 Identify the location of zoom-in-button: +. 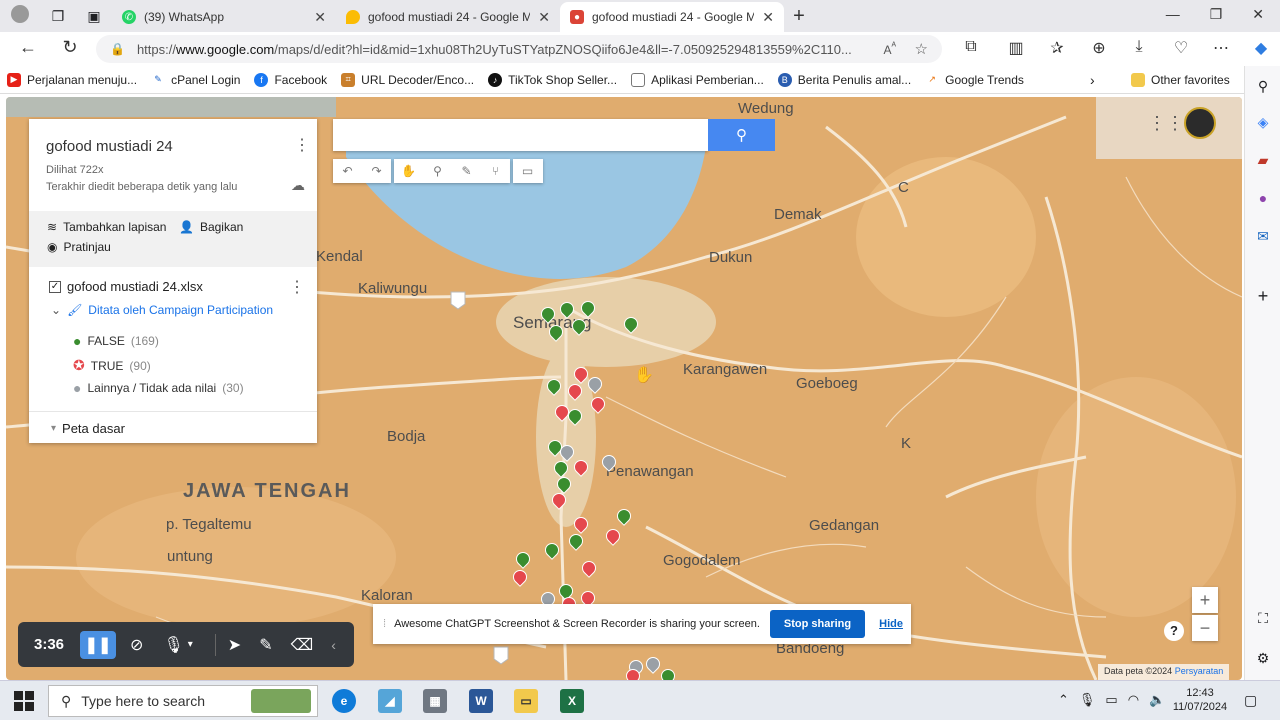
(1205, 600).